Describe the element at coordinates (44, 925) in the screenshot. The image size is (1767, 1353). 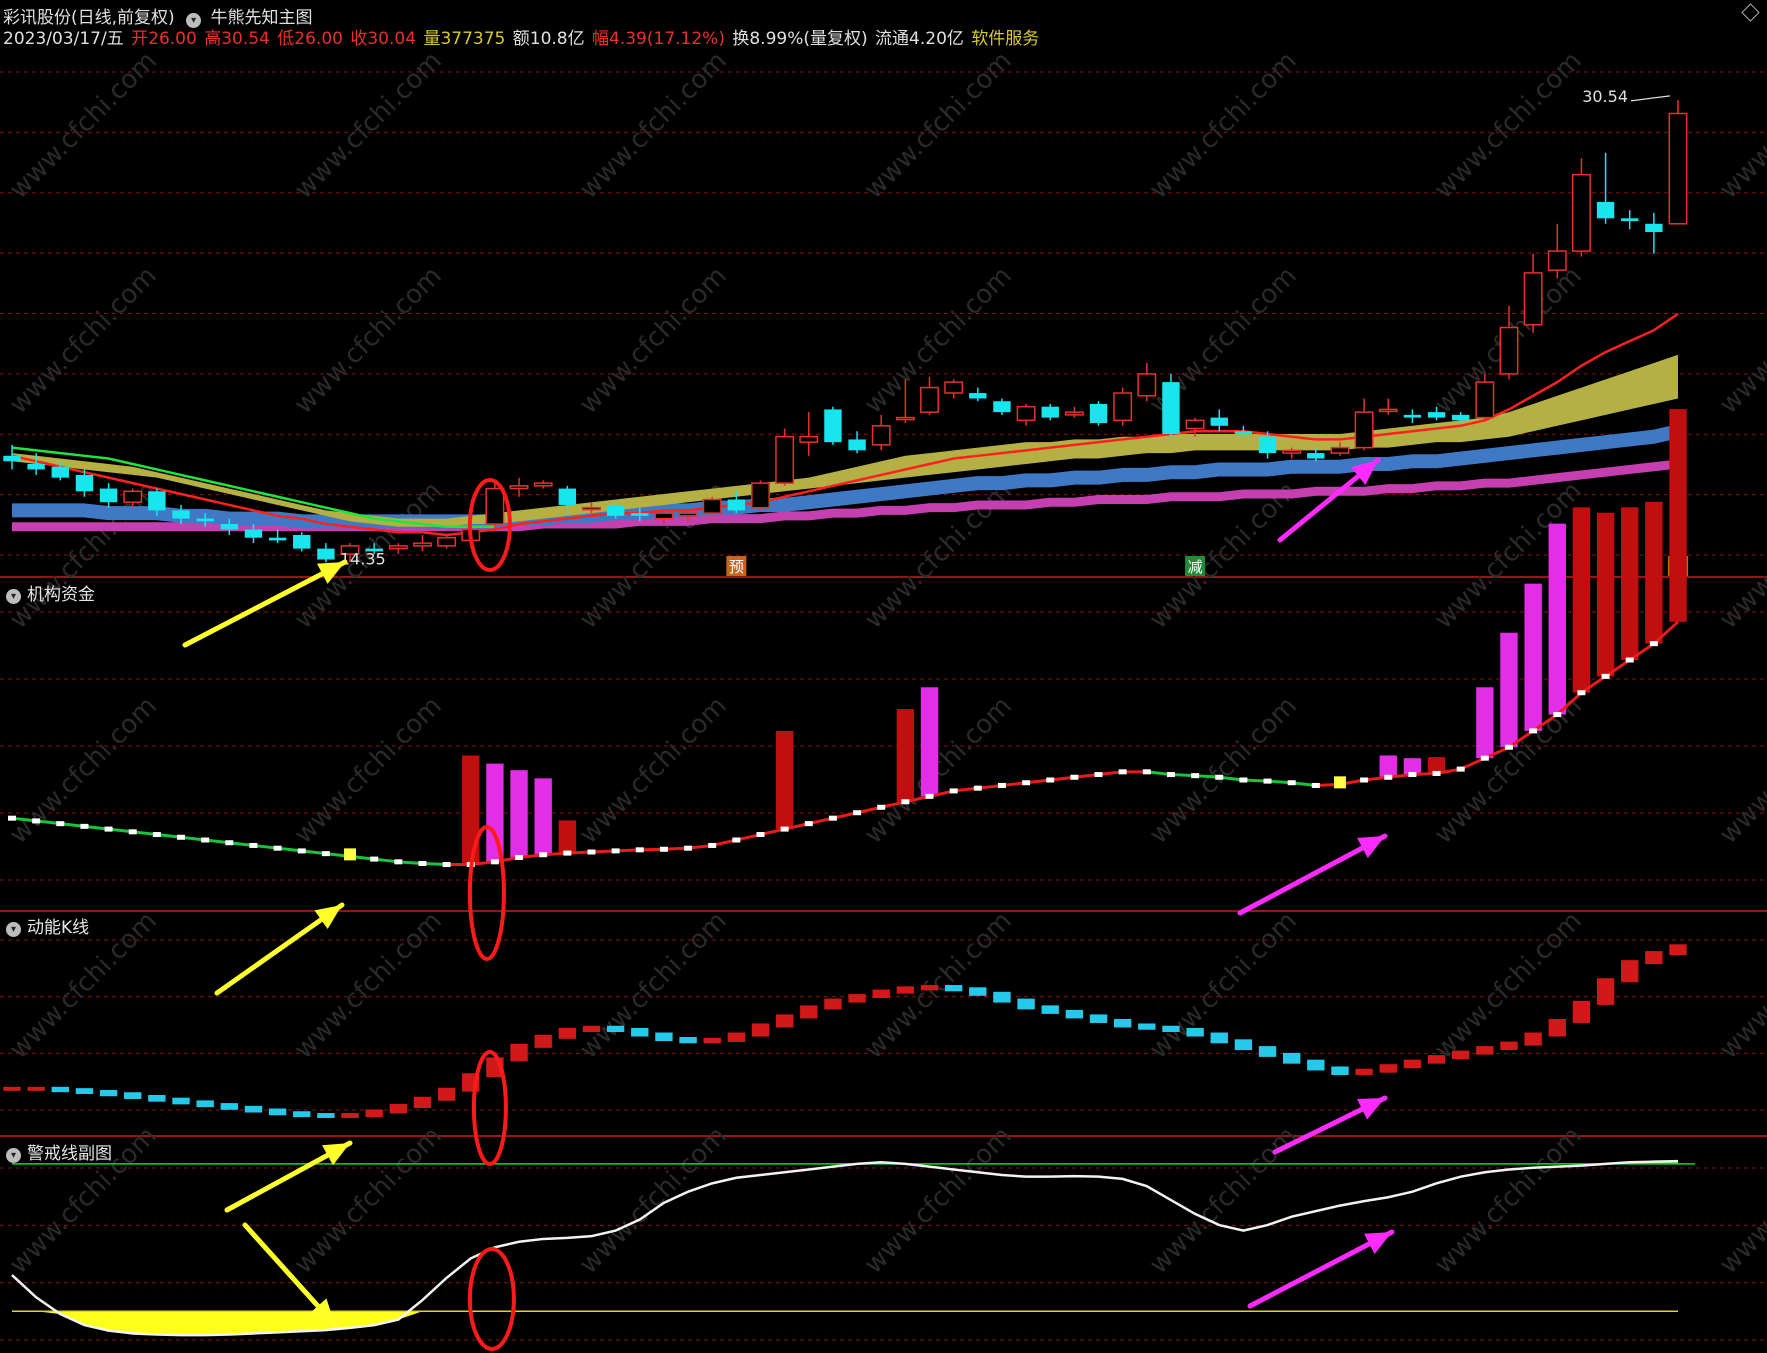
I see `panel-title-momentum: ▾ 动能K线` at that location.